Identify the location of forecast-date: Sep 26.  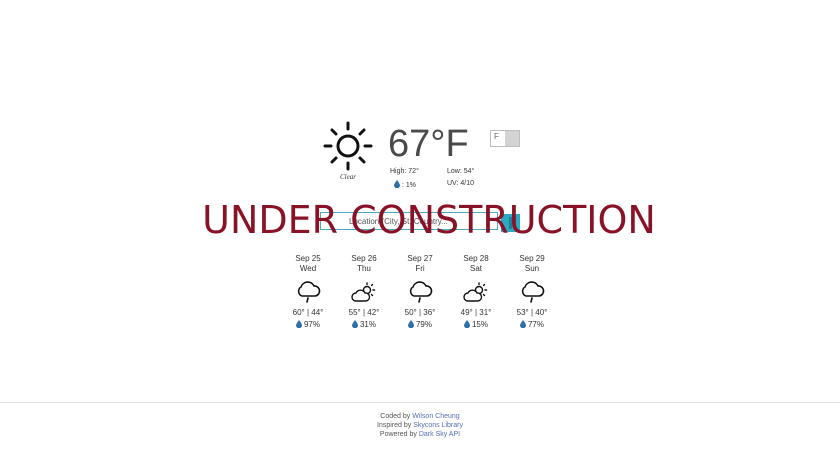
(364, 258).